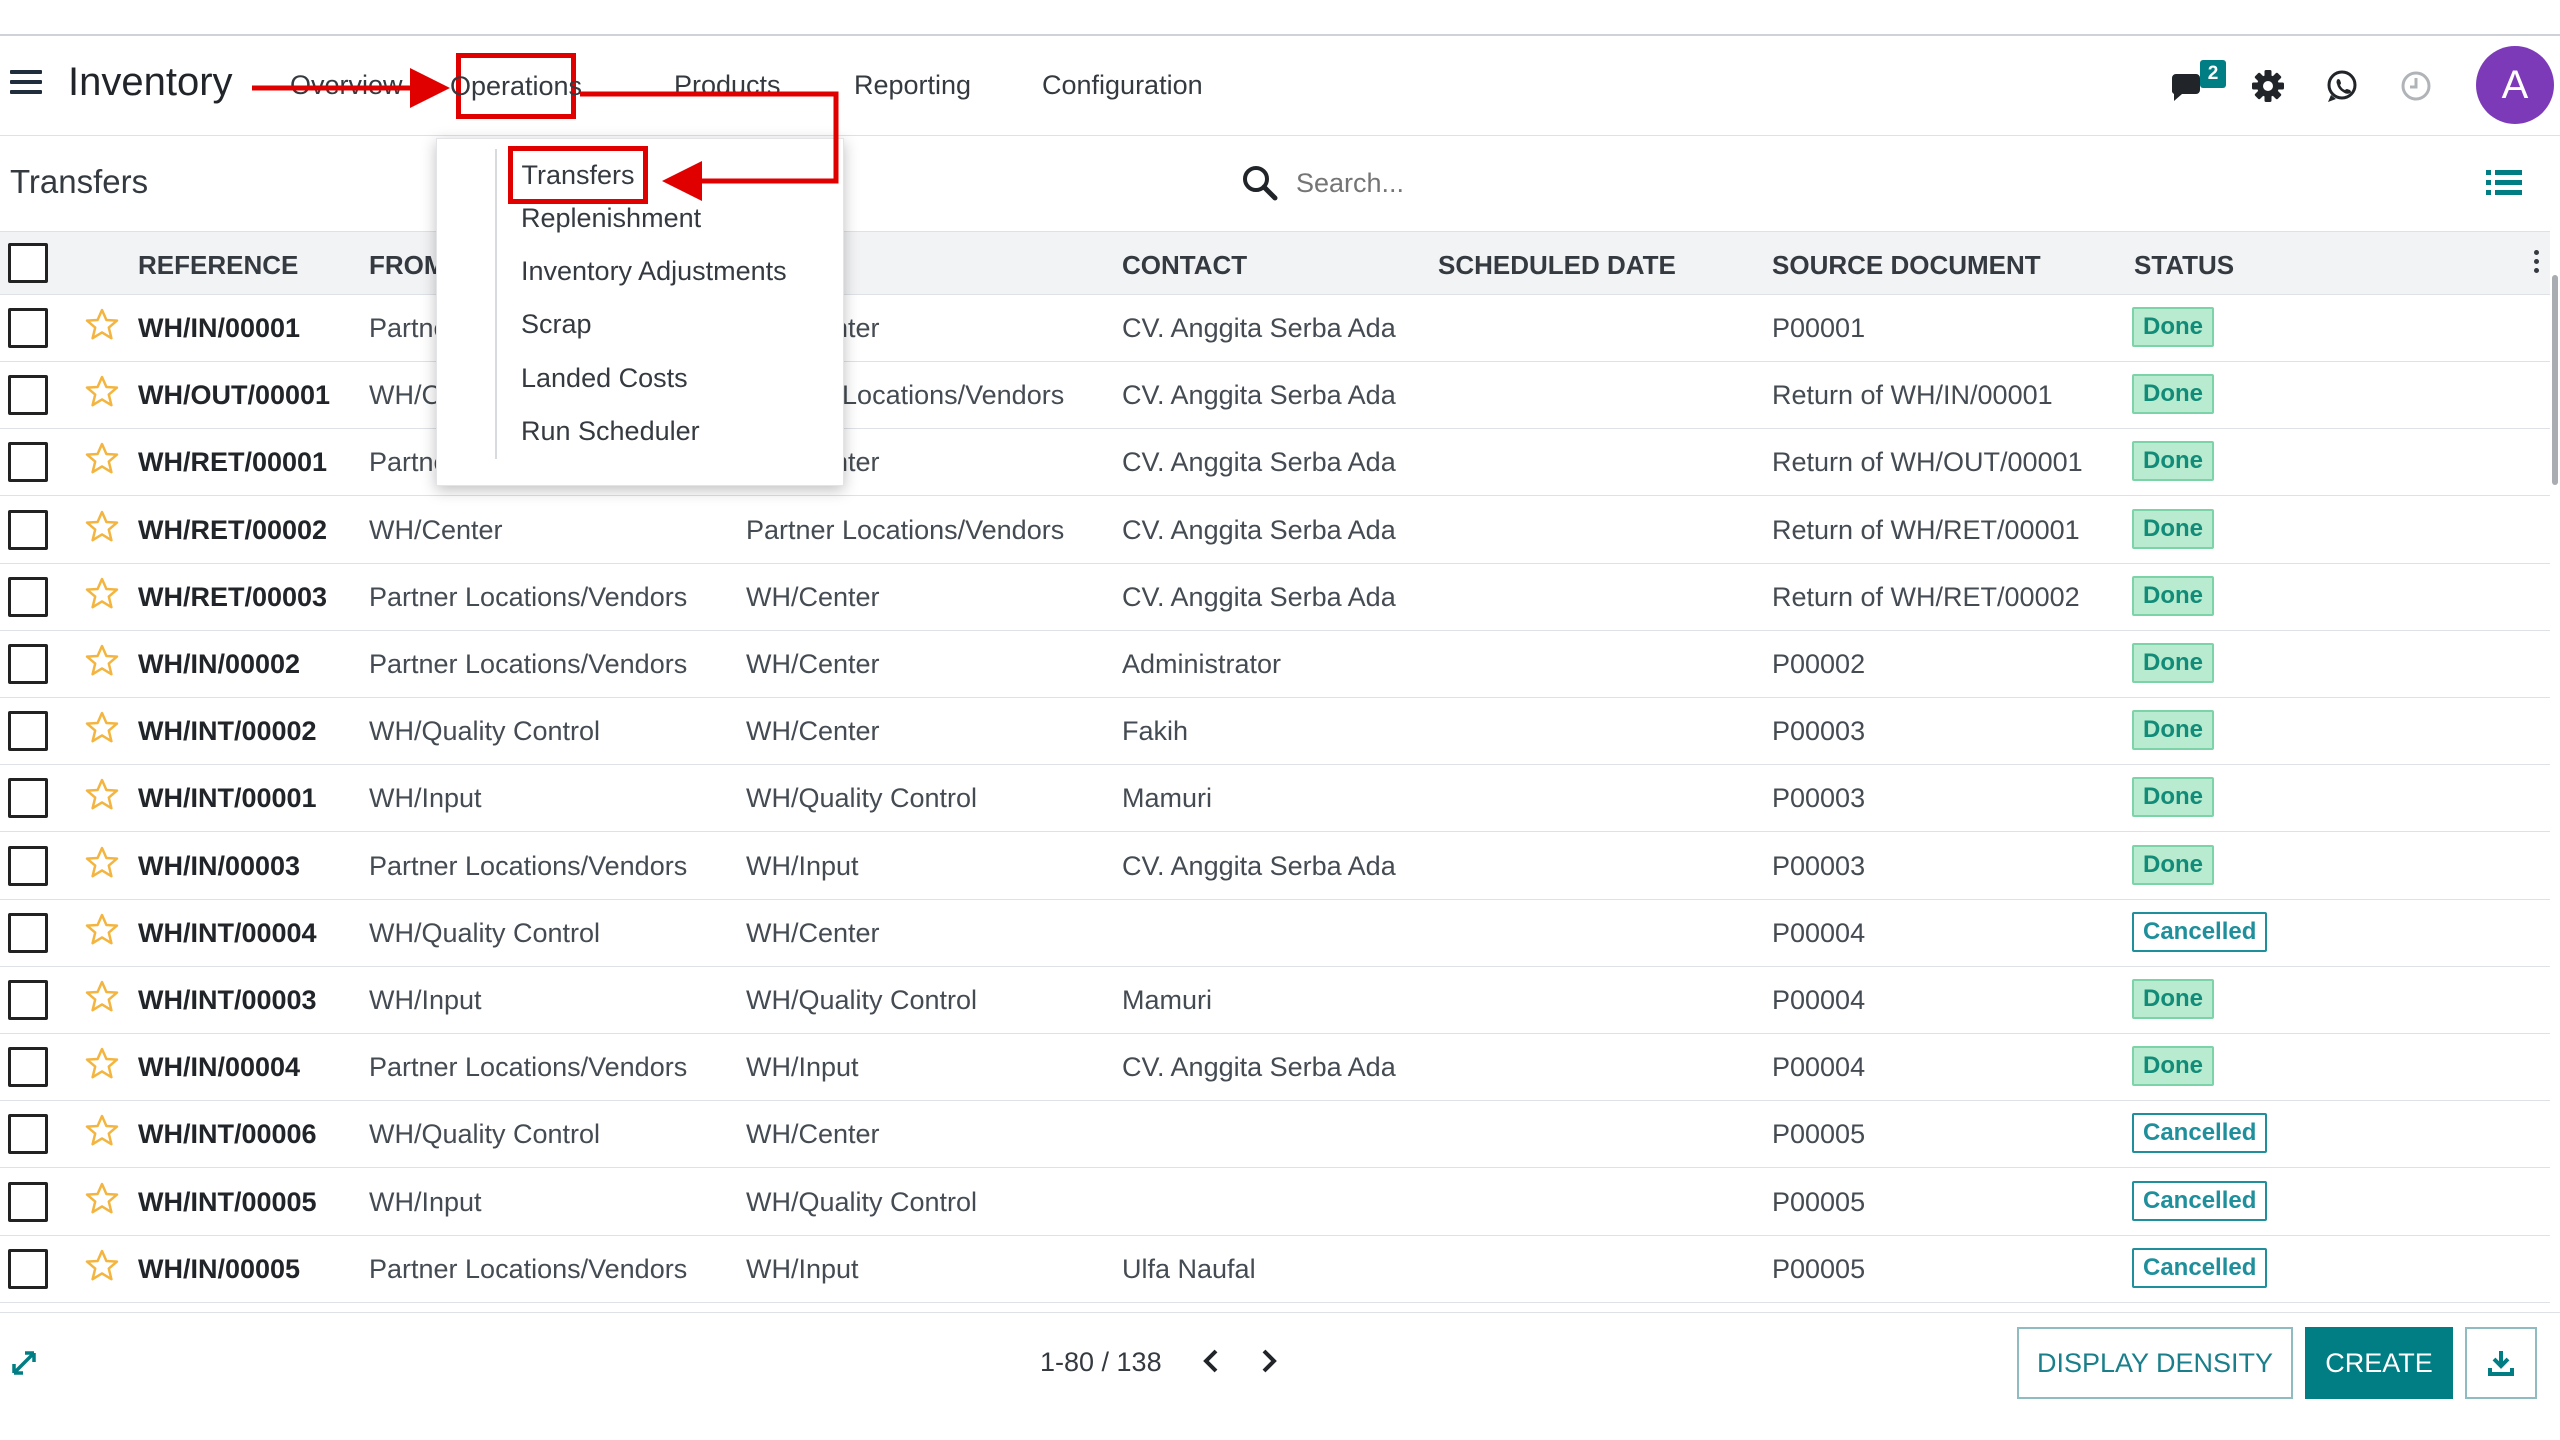 This screenshot has height=1440, width=2560. What do you see at coordinates (1906, 265) in the screenshot?
I see `header-source-document: SOURCE DOCUMENT` at bounding box center [1906, 265].